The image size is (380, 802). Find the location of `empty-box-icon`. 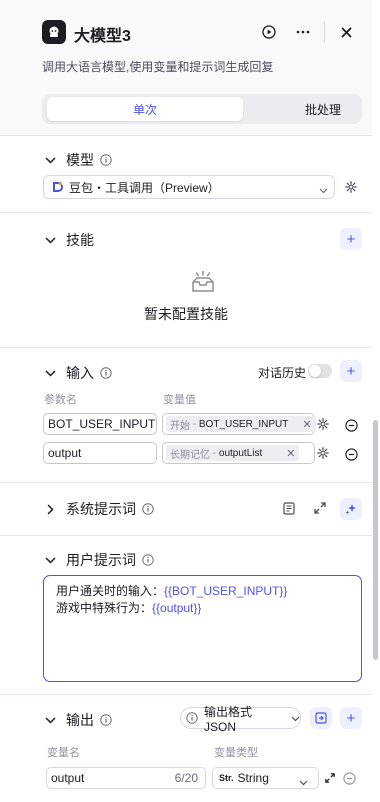

empty-box-icon is located at coordinates (203, 284).